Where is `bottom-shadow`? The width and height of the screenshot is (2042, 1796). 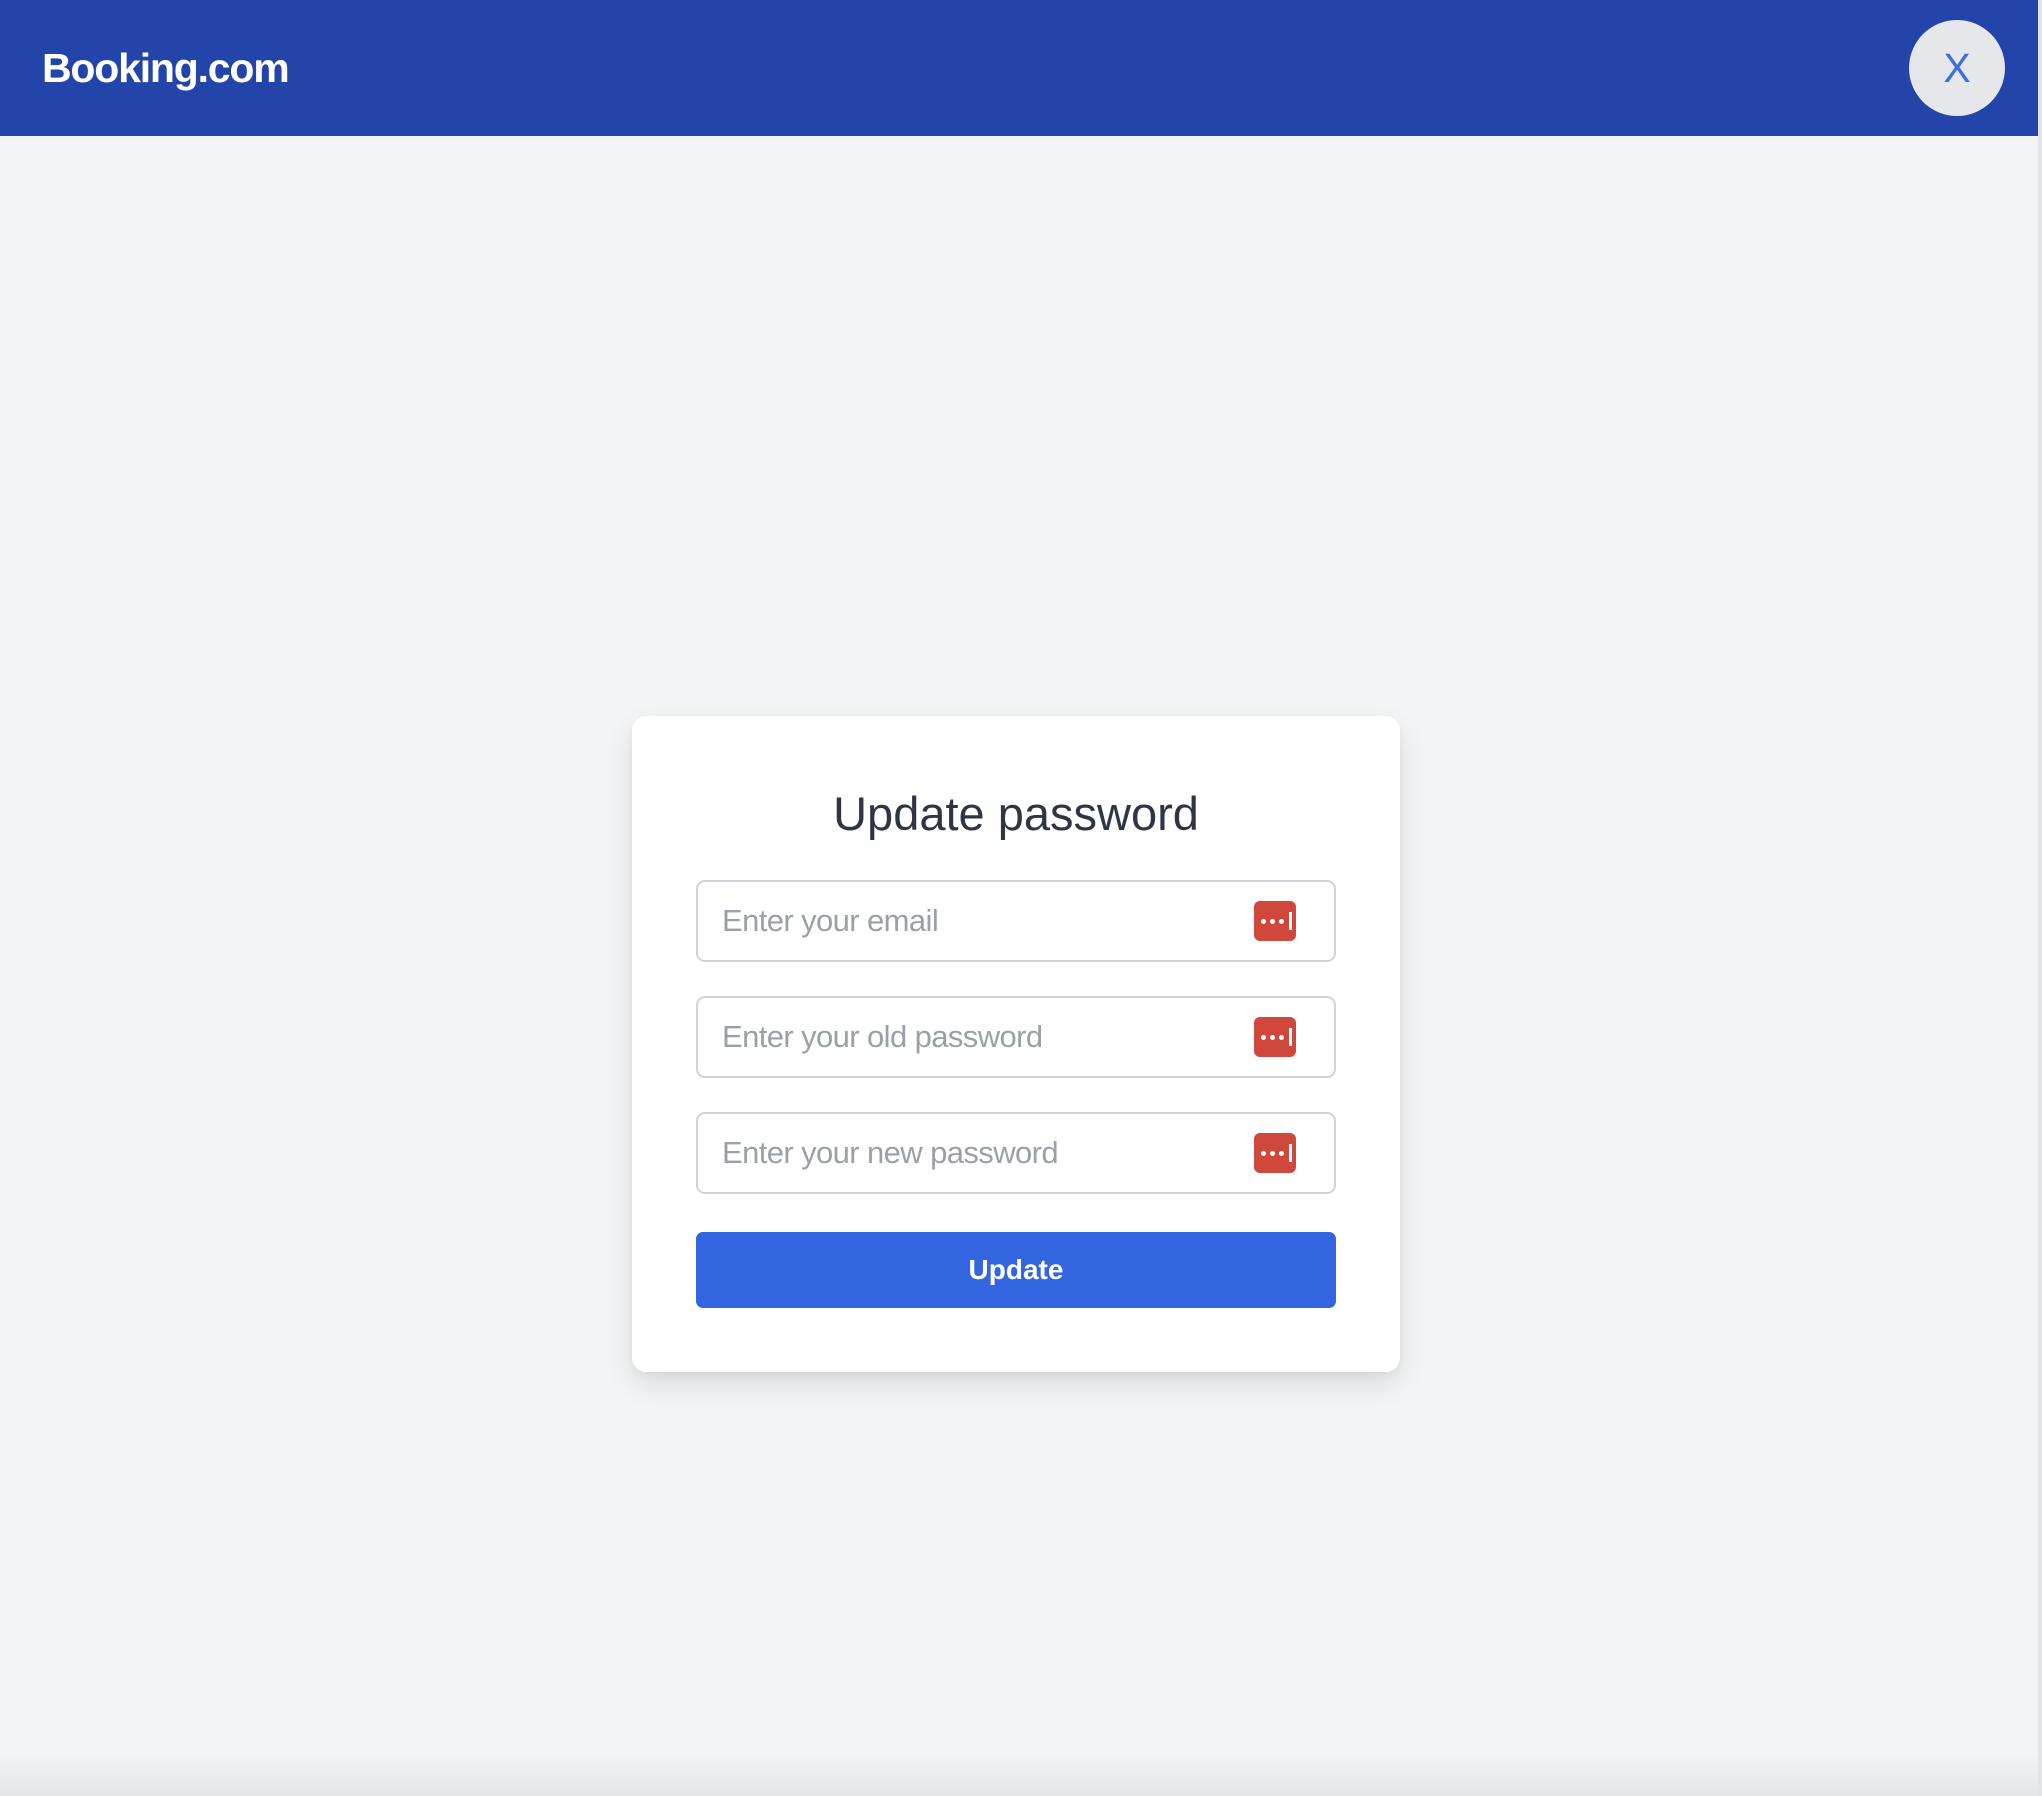
bottom-shadow is located at coordinates (1019, 1774).